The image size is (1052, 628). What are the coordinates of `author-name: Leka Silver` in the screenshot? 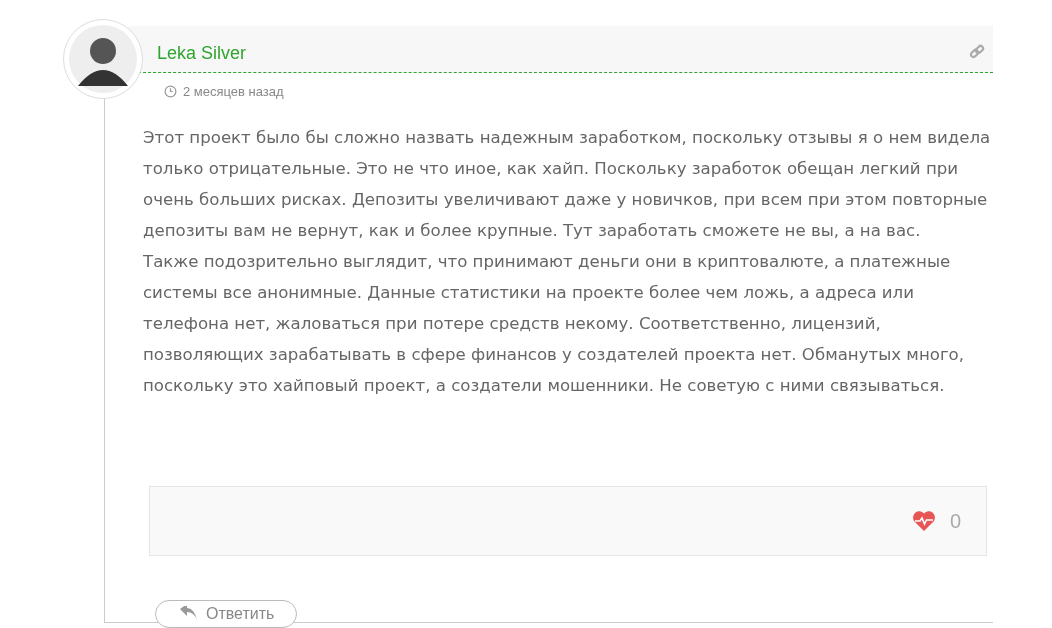 It's located at (202, 53).